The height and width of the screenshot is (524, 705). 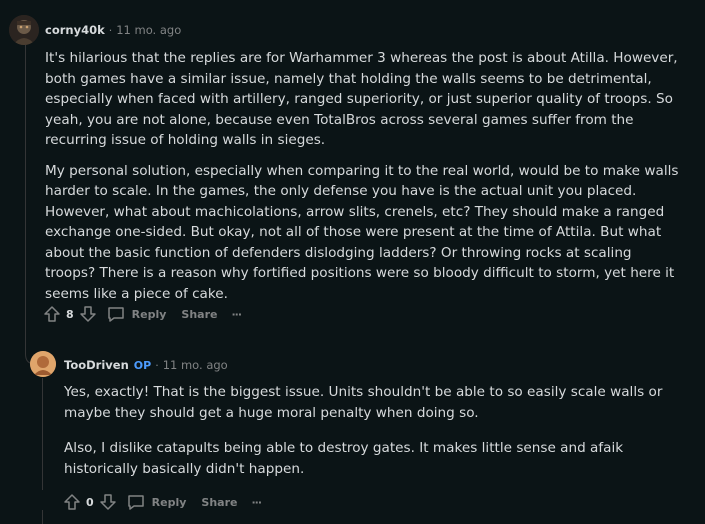 I want to click on comment-header: corny40k · 11 mo. ago, so click(x=365, y=30).